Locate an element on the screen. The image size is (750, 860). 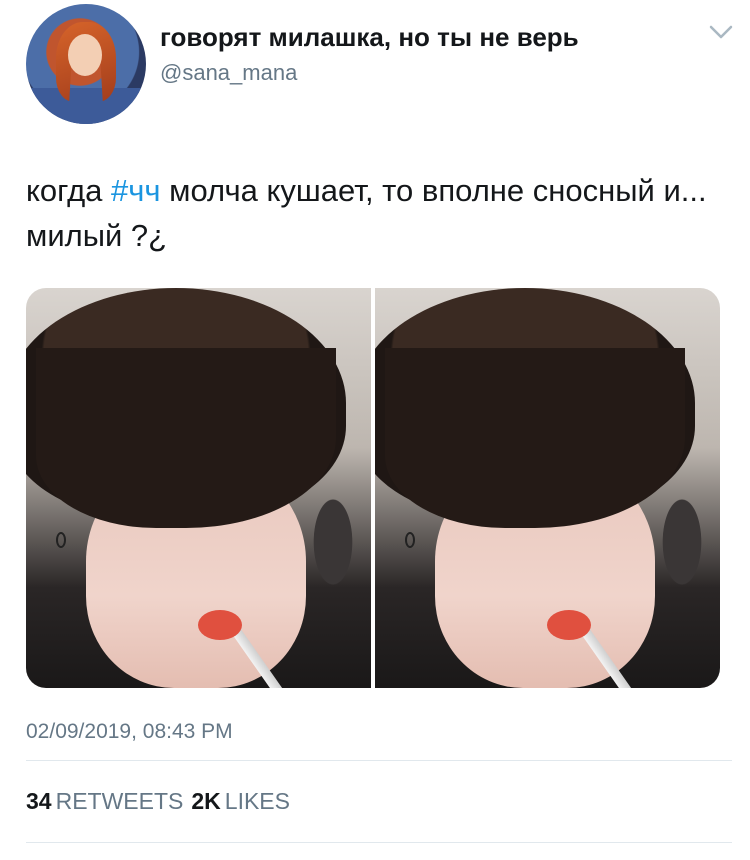
retweets-count: 34 is located at coordinates (39, 801).